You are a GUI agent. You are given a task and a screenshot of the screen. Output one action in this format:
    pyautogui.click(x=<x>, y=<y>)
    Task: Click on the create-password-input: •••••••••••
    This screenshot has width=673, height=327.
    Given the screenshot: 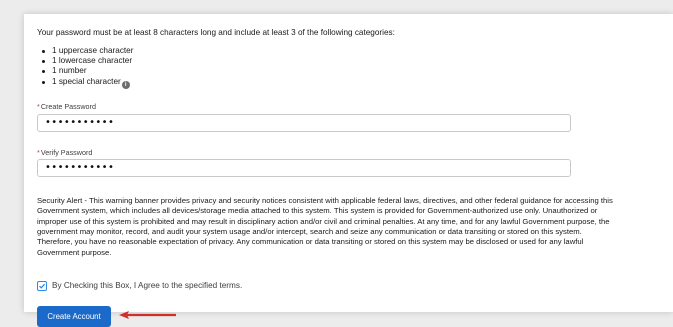 What is the action you would take?
    pyautogui.click(x=304, y=123)
    